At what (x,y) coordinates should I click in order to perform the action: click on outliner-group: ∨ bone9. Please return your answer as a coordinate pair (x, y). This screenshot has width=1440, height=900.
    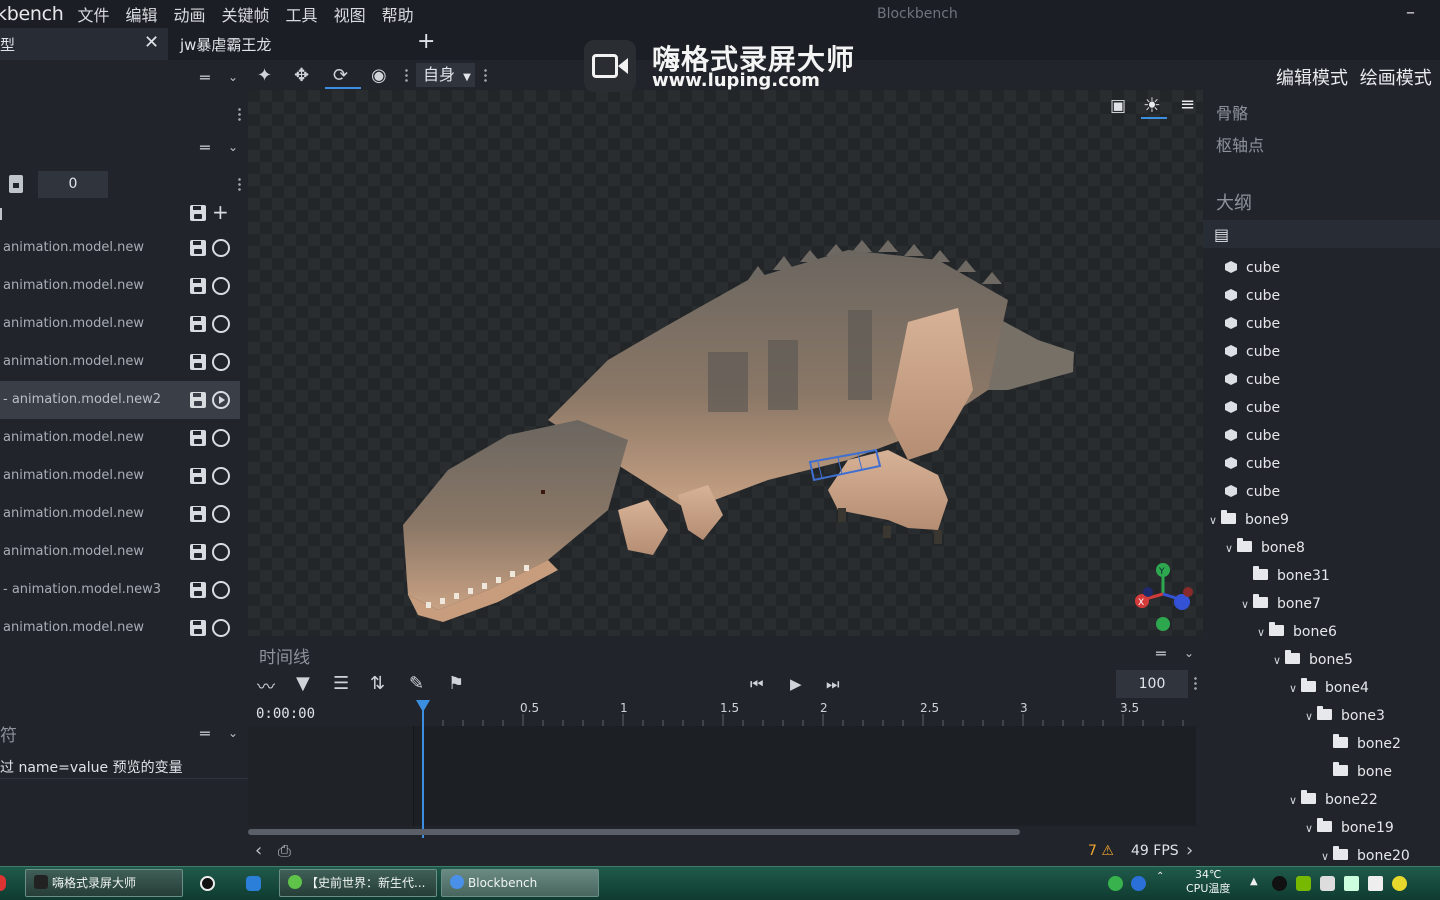
    Looking at the image, I should click on (1249, 520).